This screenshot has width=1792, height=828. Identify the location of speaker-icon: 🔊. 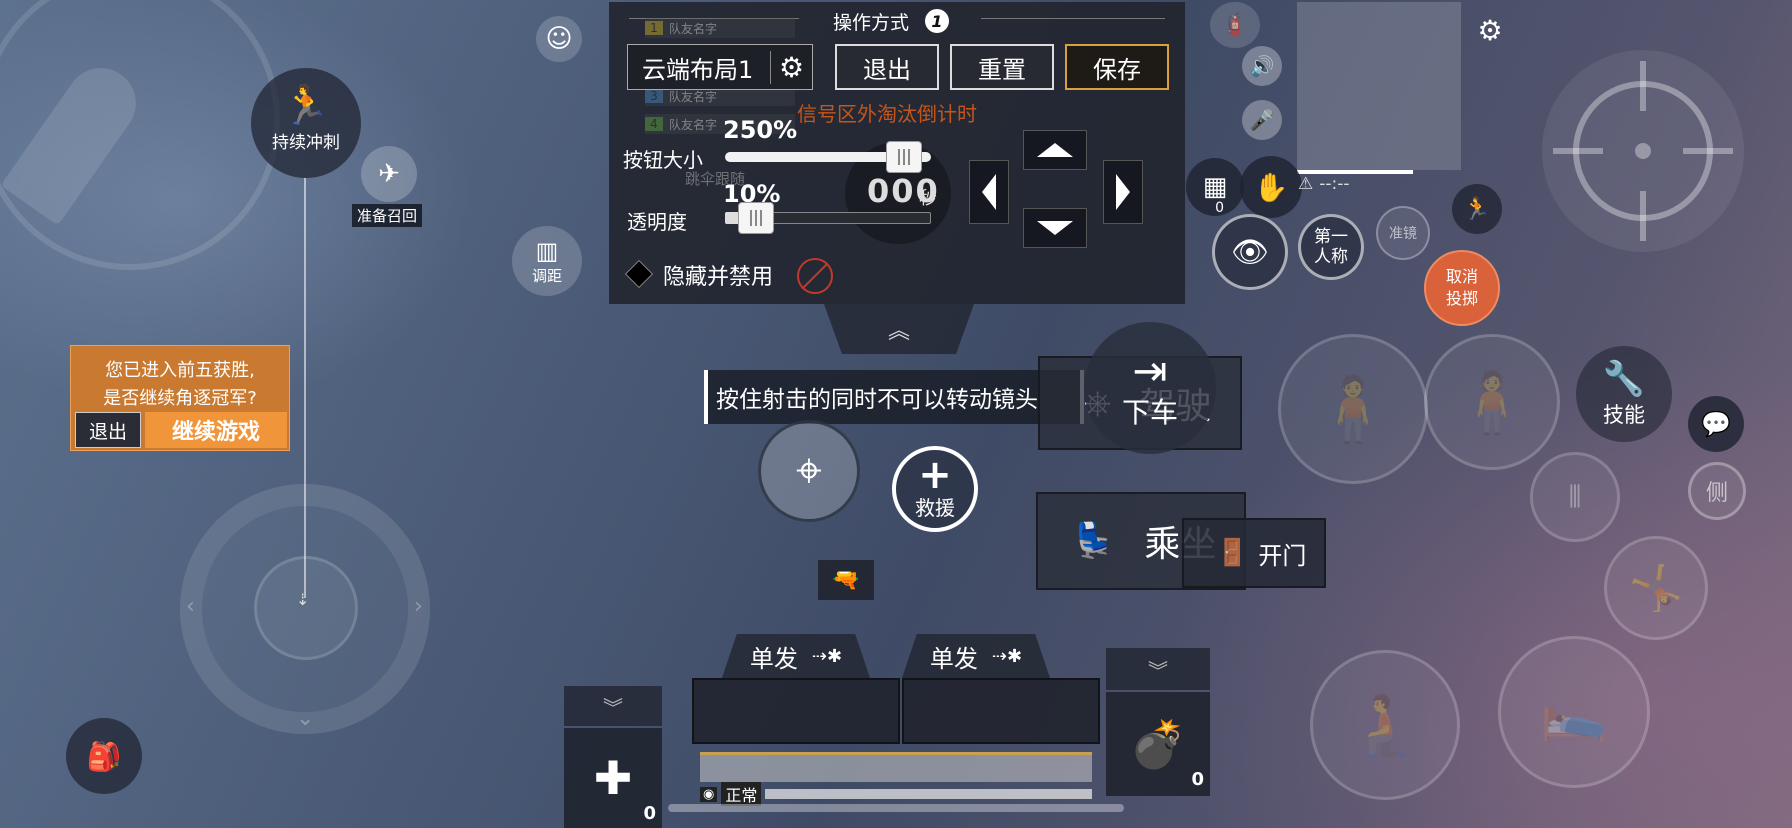
(1262, 66).